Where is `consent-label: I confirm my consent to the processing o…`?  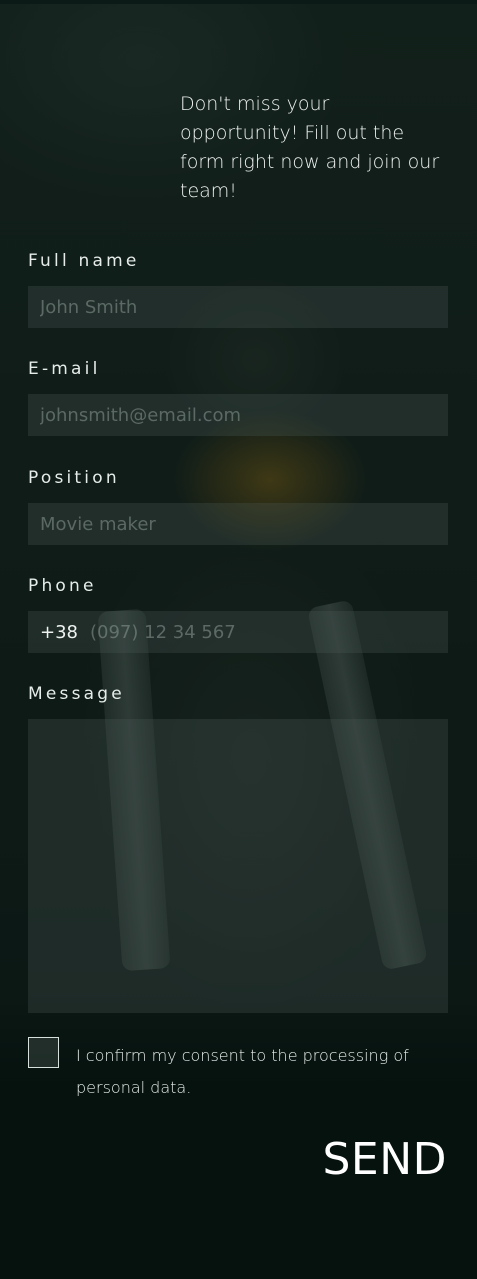 consent-label: I confirm my consent to the processing o… is located at coordinates (242, 1071).